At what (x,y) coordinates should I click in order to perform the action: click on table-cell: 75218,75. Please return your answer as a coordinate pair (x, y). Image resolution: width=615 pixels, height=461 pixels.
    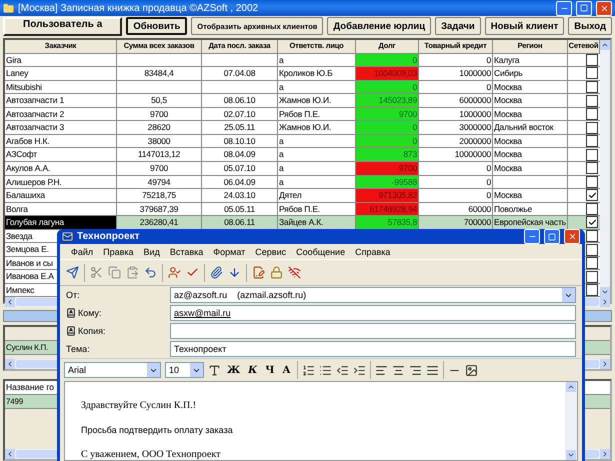
    Looking at the image, I should click on (159, 196).